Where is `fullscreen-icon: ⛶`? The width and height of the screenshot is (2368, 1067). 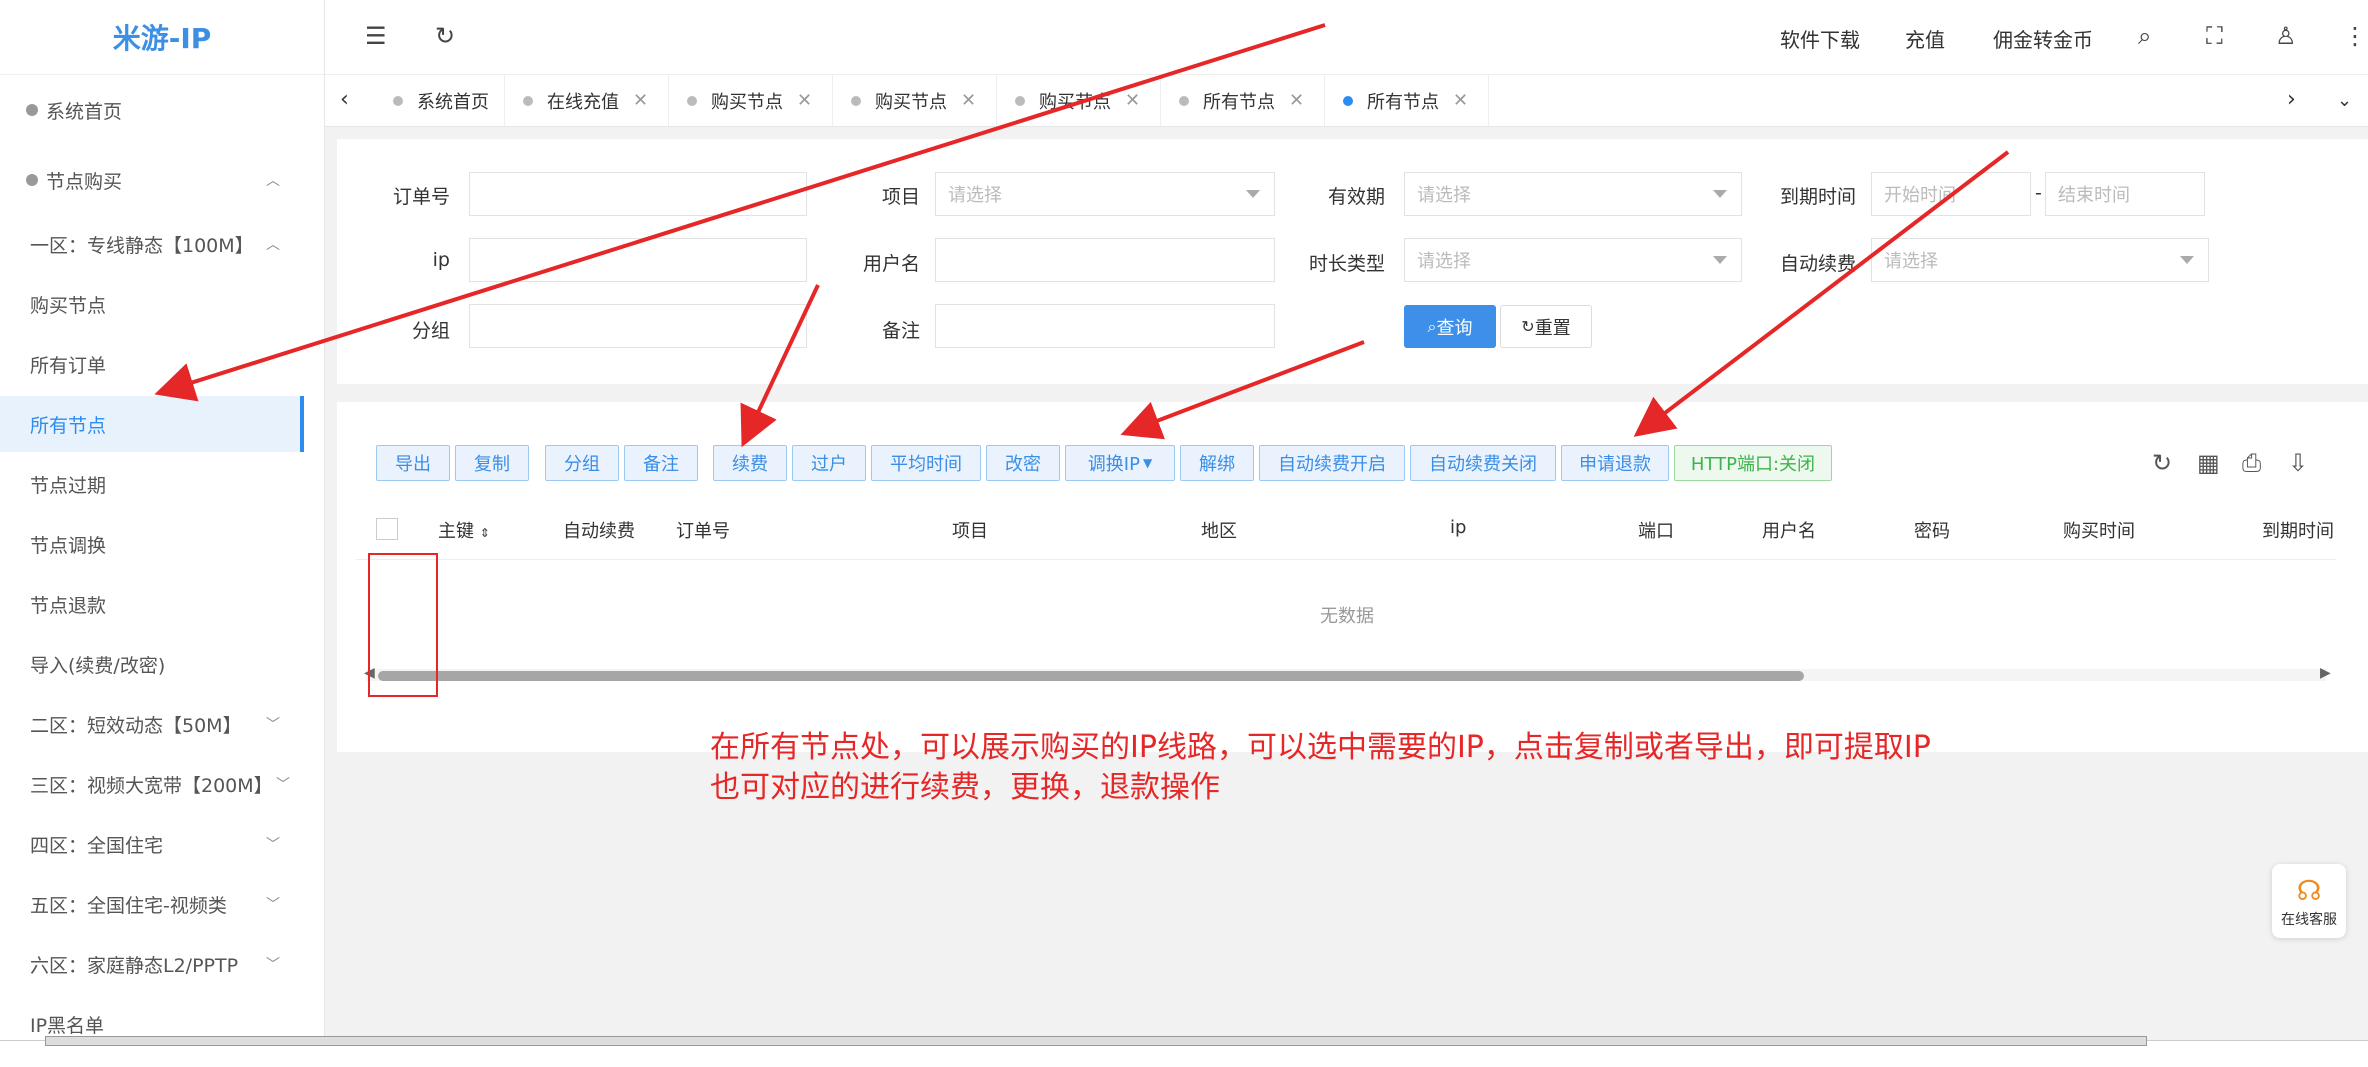
fullscreen-icon: ⛶ is located at coordinates (2214, 36).